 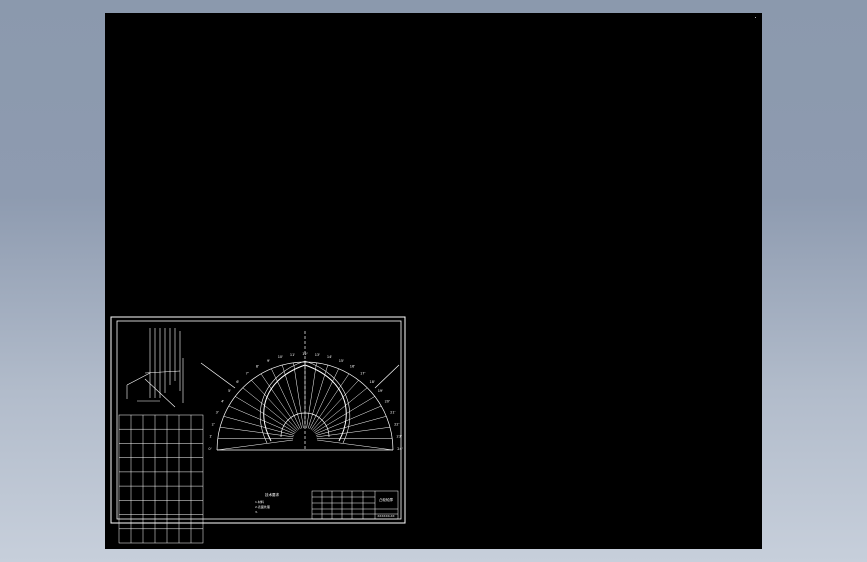 I want to click on angle-label: 4', so click(x=222, y=402).